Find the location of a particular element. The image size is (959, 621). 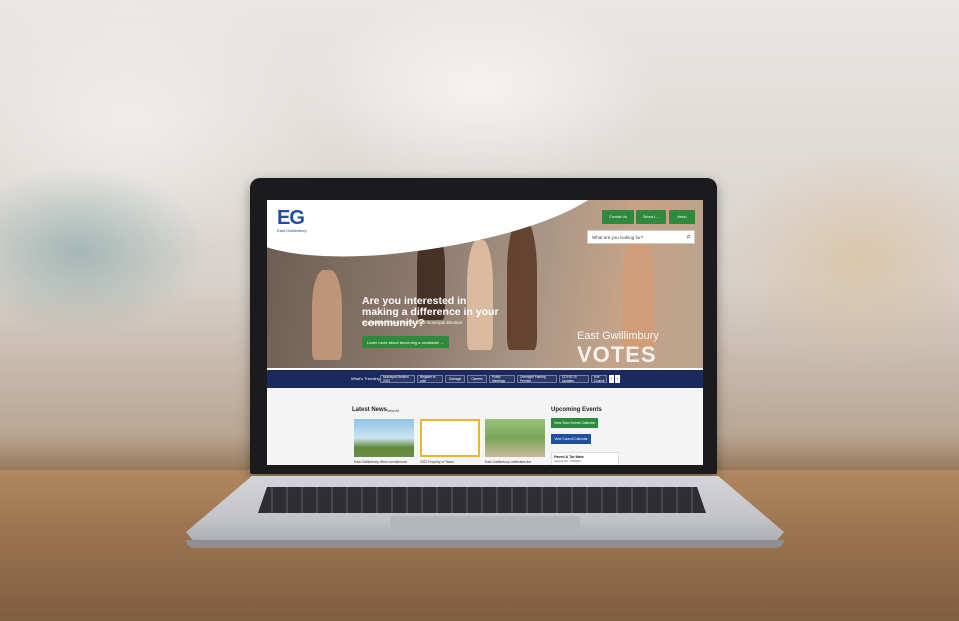

laptop-keyboard is located at coordinates (482, 500).